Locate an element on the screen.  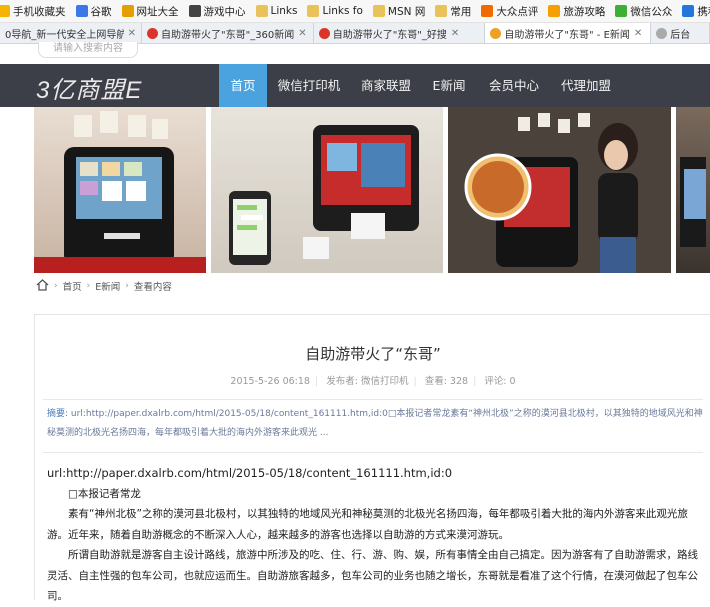
bookmark-label: Links fo is located at coordinates (342, 11).